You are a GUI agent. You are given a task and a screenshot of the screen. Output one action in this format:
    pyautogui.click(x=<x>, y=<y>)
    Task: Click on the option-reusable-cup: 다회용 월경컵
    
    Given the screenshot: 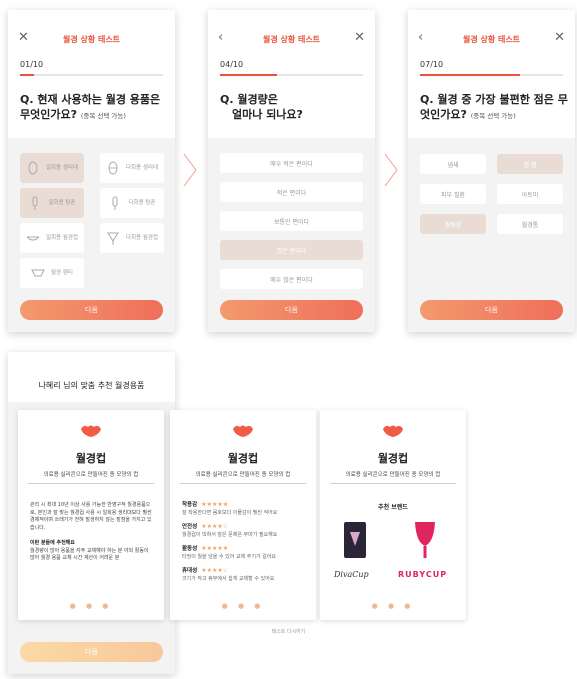 What is the action you would take?
    pyautogui.click(x=132, y=238)
    